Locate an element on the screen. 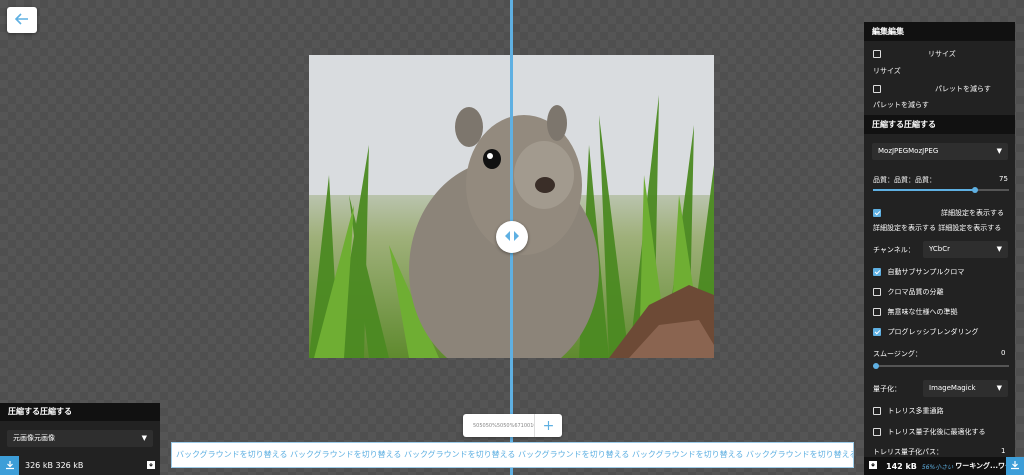  advanced-toggle: 詳細設定を表示する is located at coordinates (943, 212).